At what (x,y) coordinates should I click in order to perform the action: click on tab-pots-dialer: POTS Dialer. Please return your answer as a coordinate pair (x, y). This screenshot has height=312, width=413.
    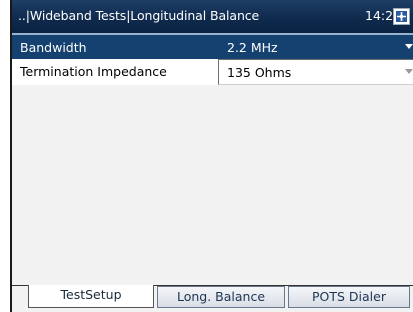
    Looking at the image, I should click on (349, 297).